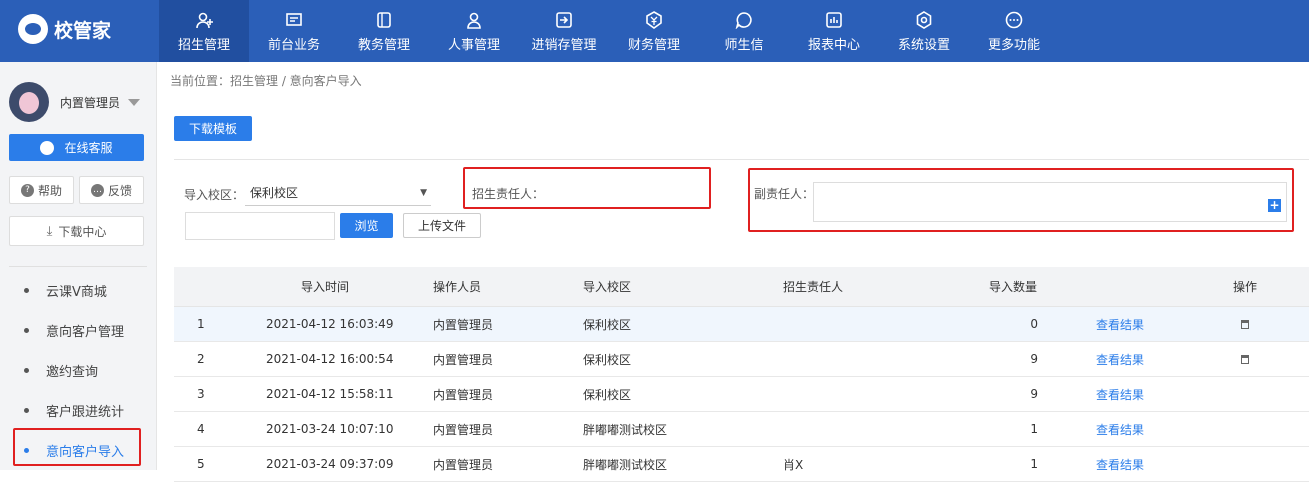 This screenshot has height=482, width=1309. What do you see at coordinates (41, 190) in the screenshot?
I see `help-button: ? 帮助` at bounding box center [41, 190].